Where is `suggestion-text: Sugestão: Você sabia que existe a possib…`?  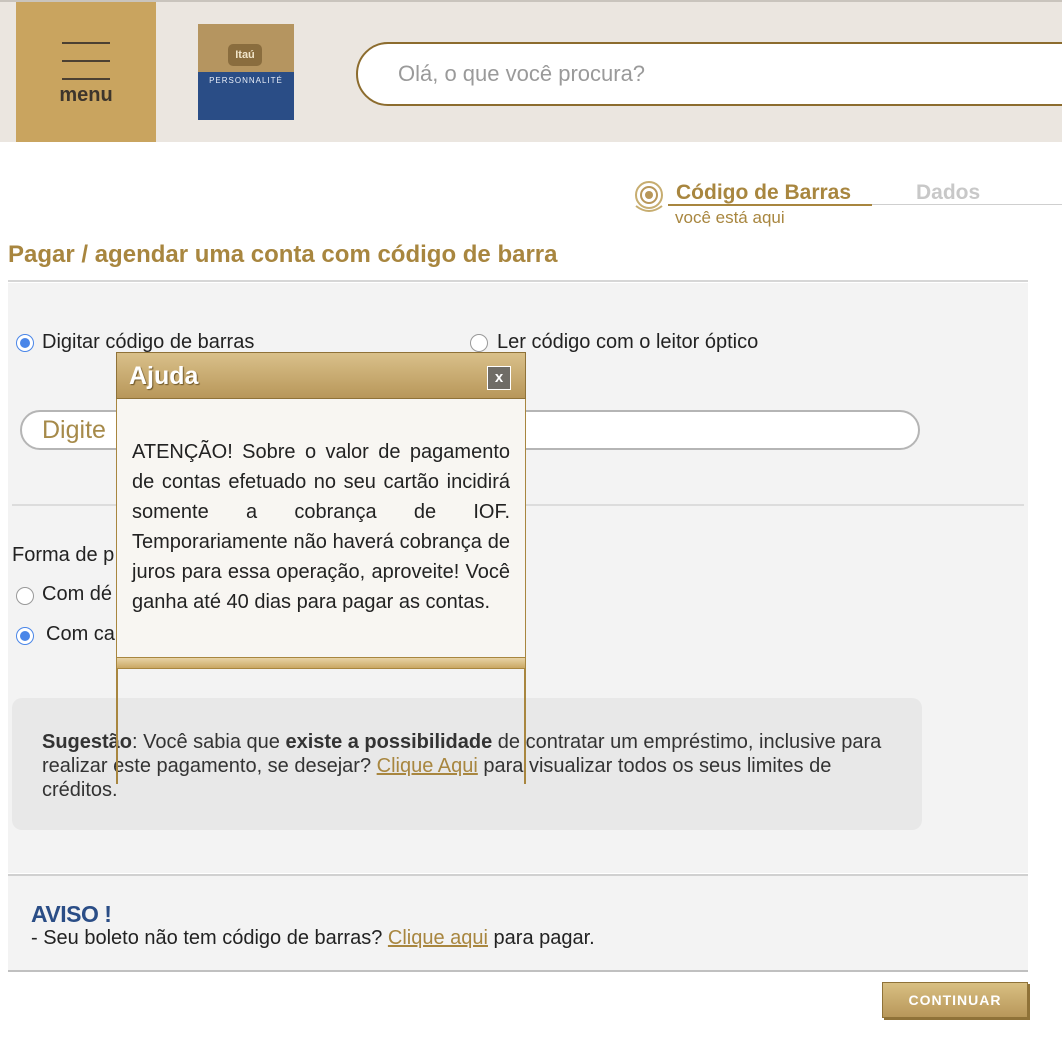 suggestion-text: Sugestão: Você sabia que existe a possib… is located at coordinates (467, 766).